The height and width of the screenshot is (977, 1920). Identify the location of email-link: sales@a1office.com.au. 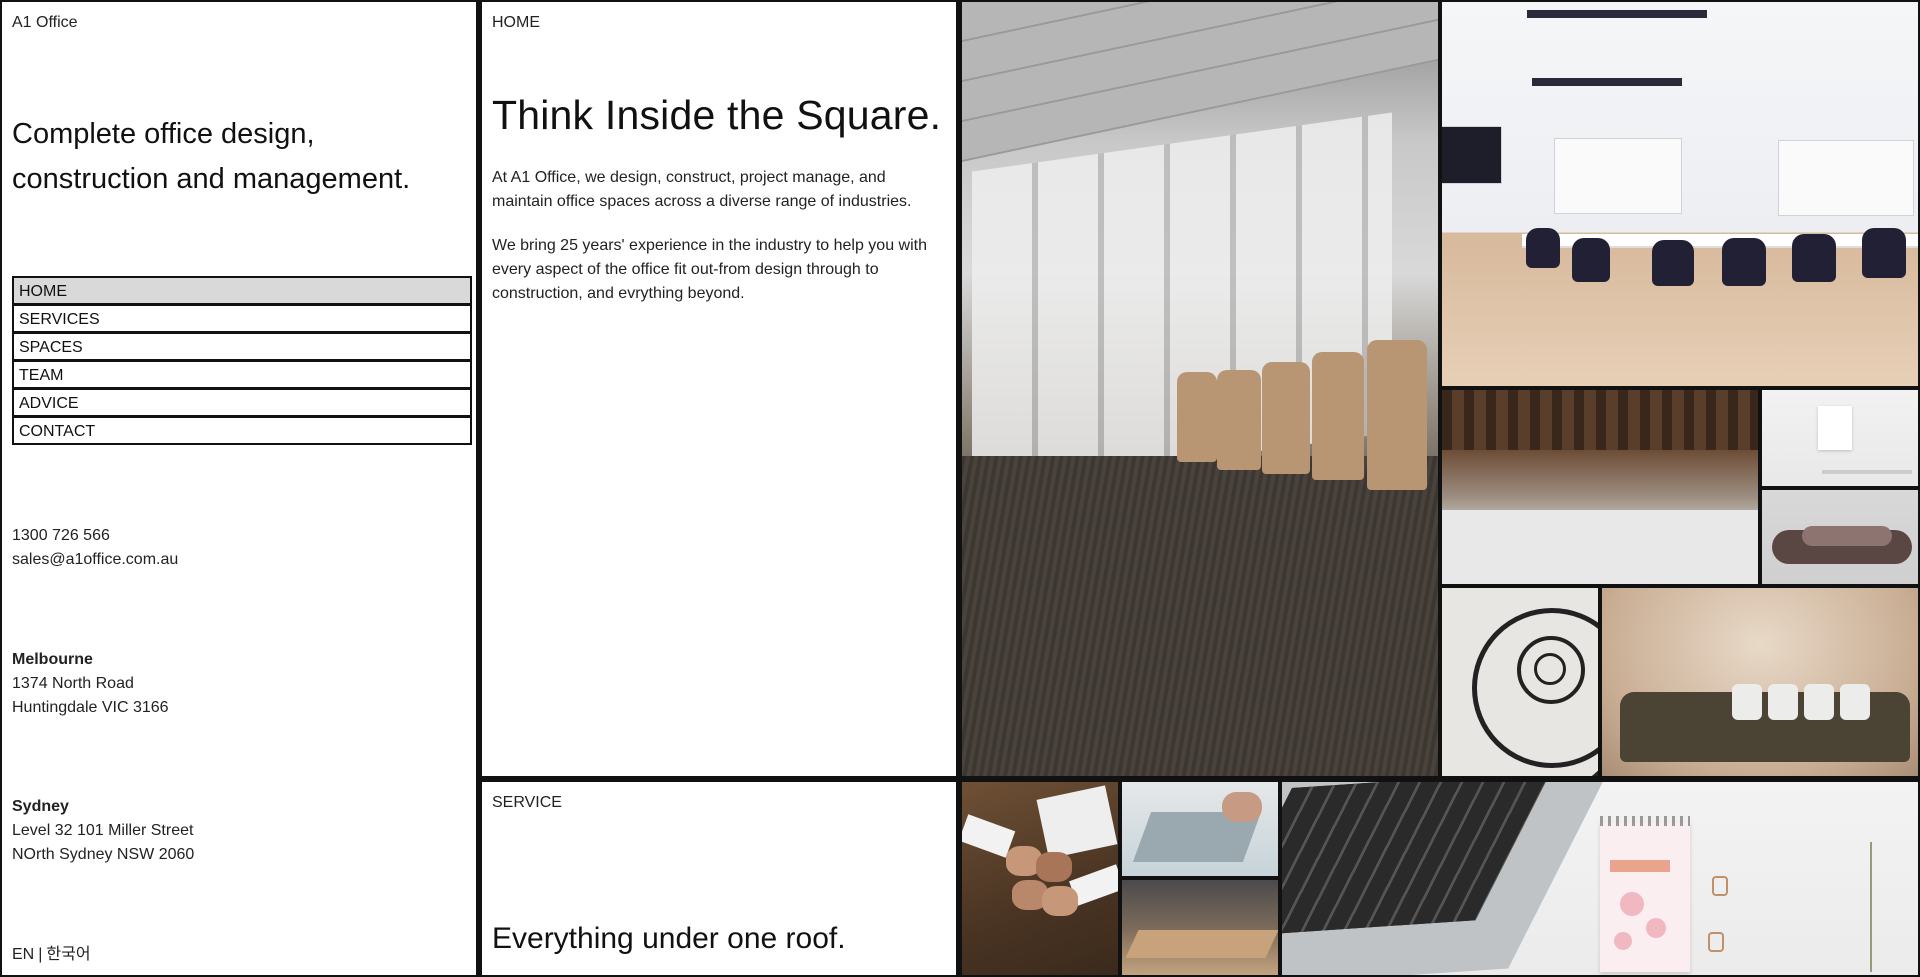
(95, 560).